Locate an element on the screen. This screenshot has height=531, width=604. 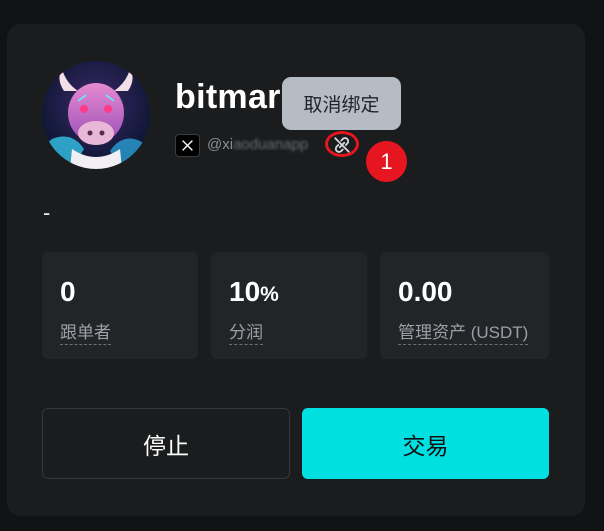
unlink-icon is located at coordinates (342, 145).